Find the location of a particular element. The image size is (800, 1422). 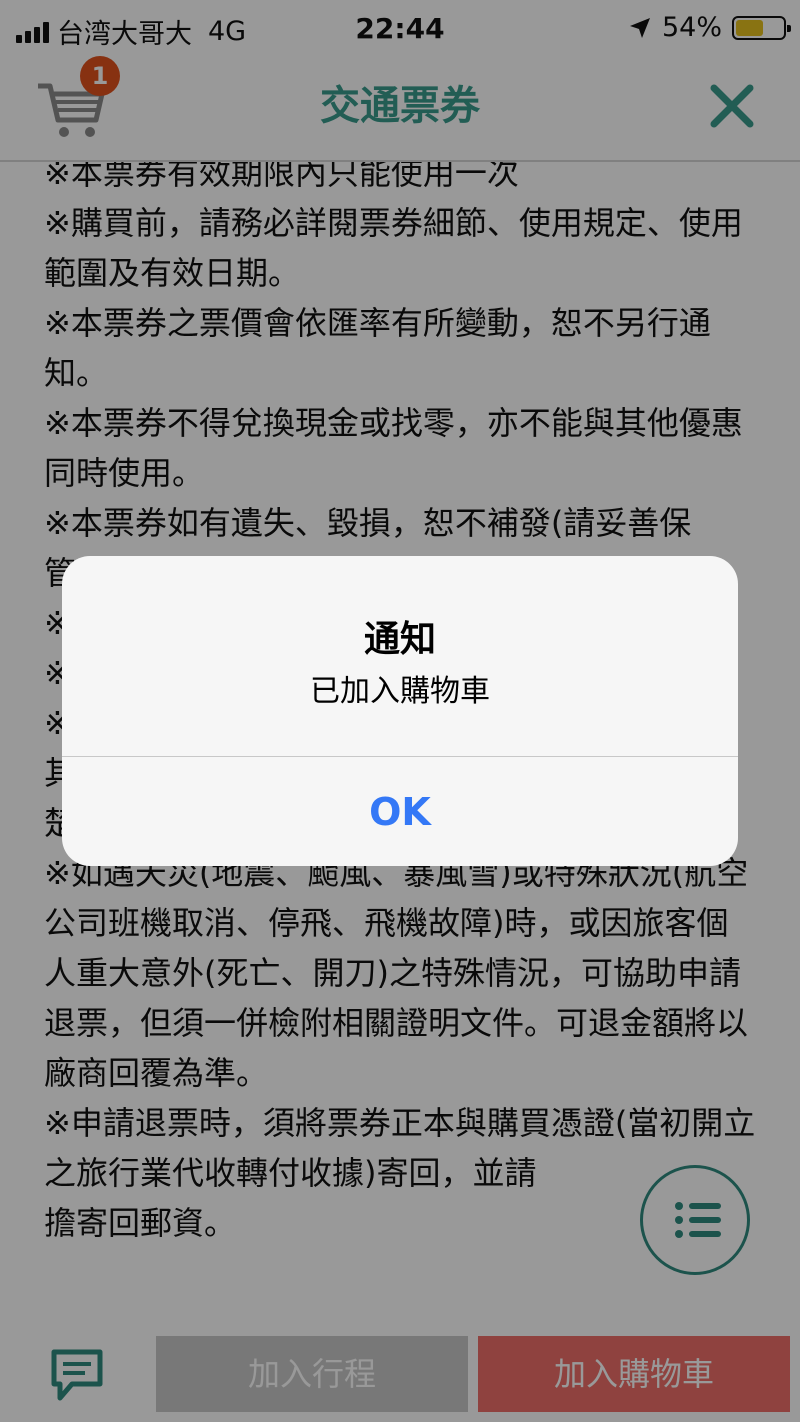

dialog-title: 通知 is located at coordinates (399, 639).